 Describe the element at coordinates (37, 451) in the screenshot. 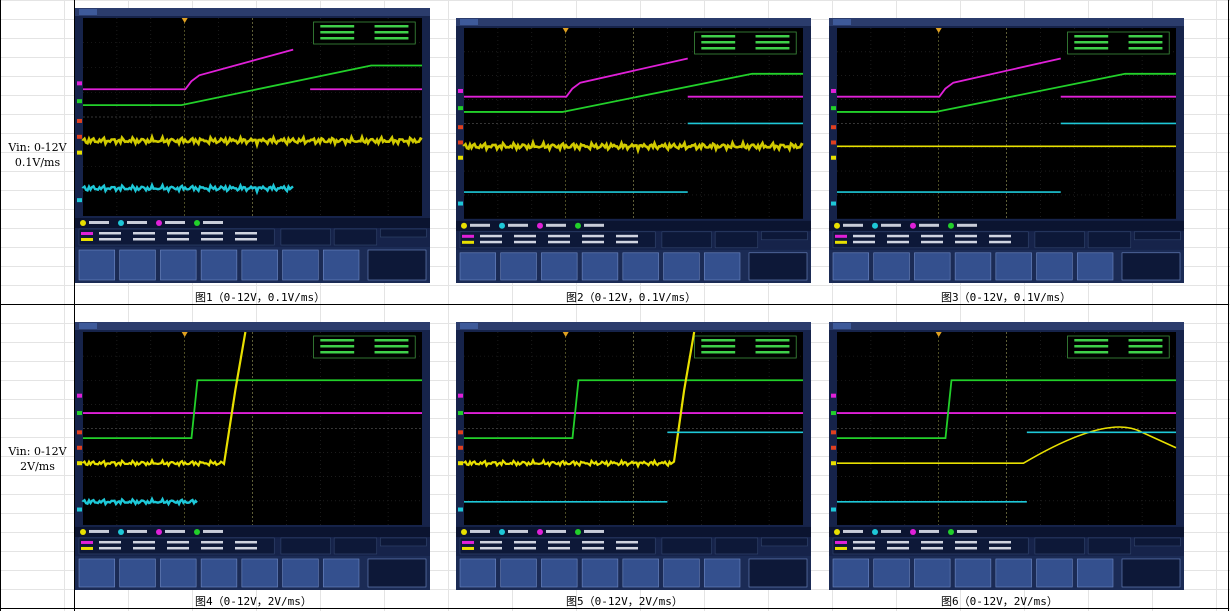

I see `row2-label-line1: Vin: 0-12V` at that location.